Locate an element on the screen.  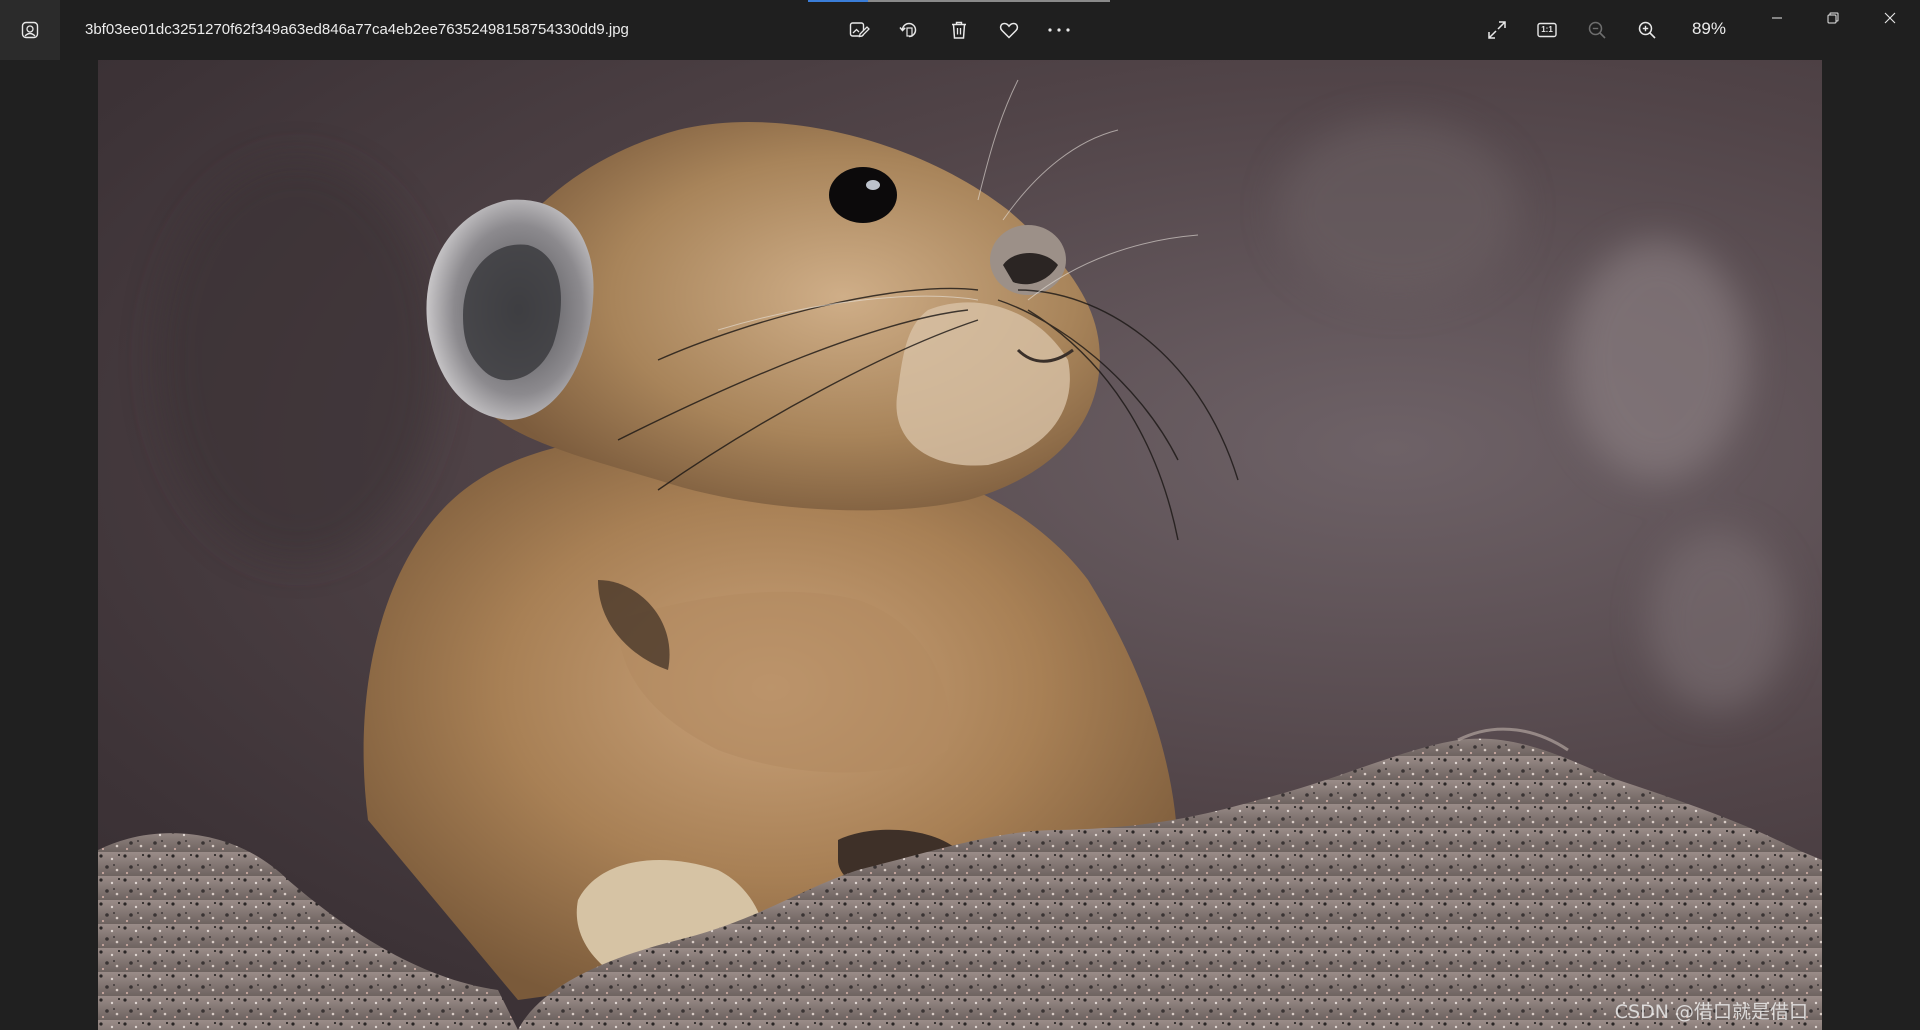
delete-button is located at coordinates (959, 30).